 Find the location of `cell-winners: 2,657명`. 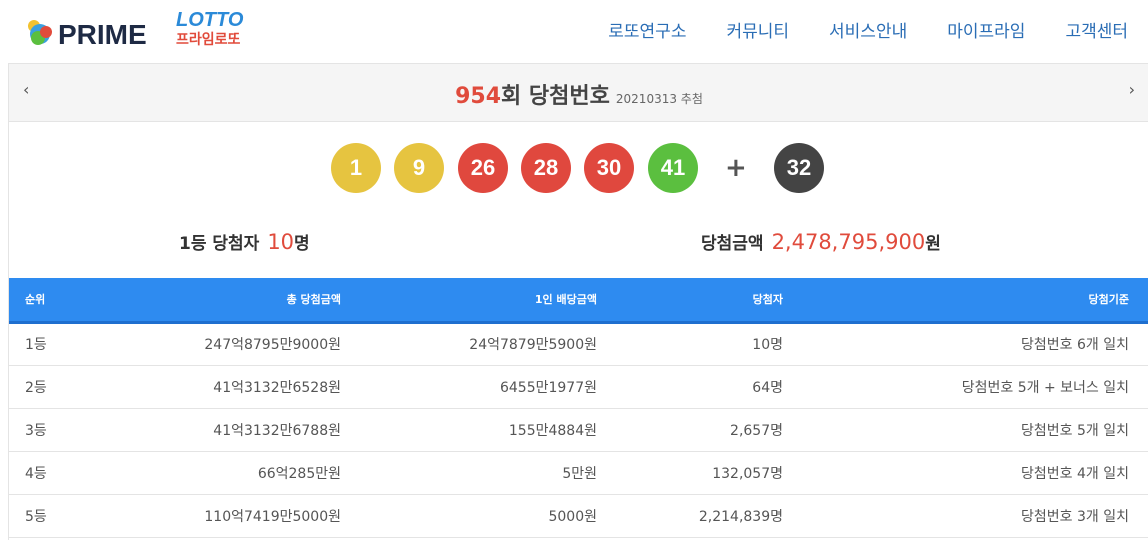

cell-winners: 2,657명 is located at coordinates (706, 430).